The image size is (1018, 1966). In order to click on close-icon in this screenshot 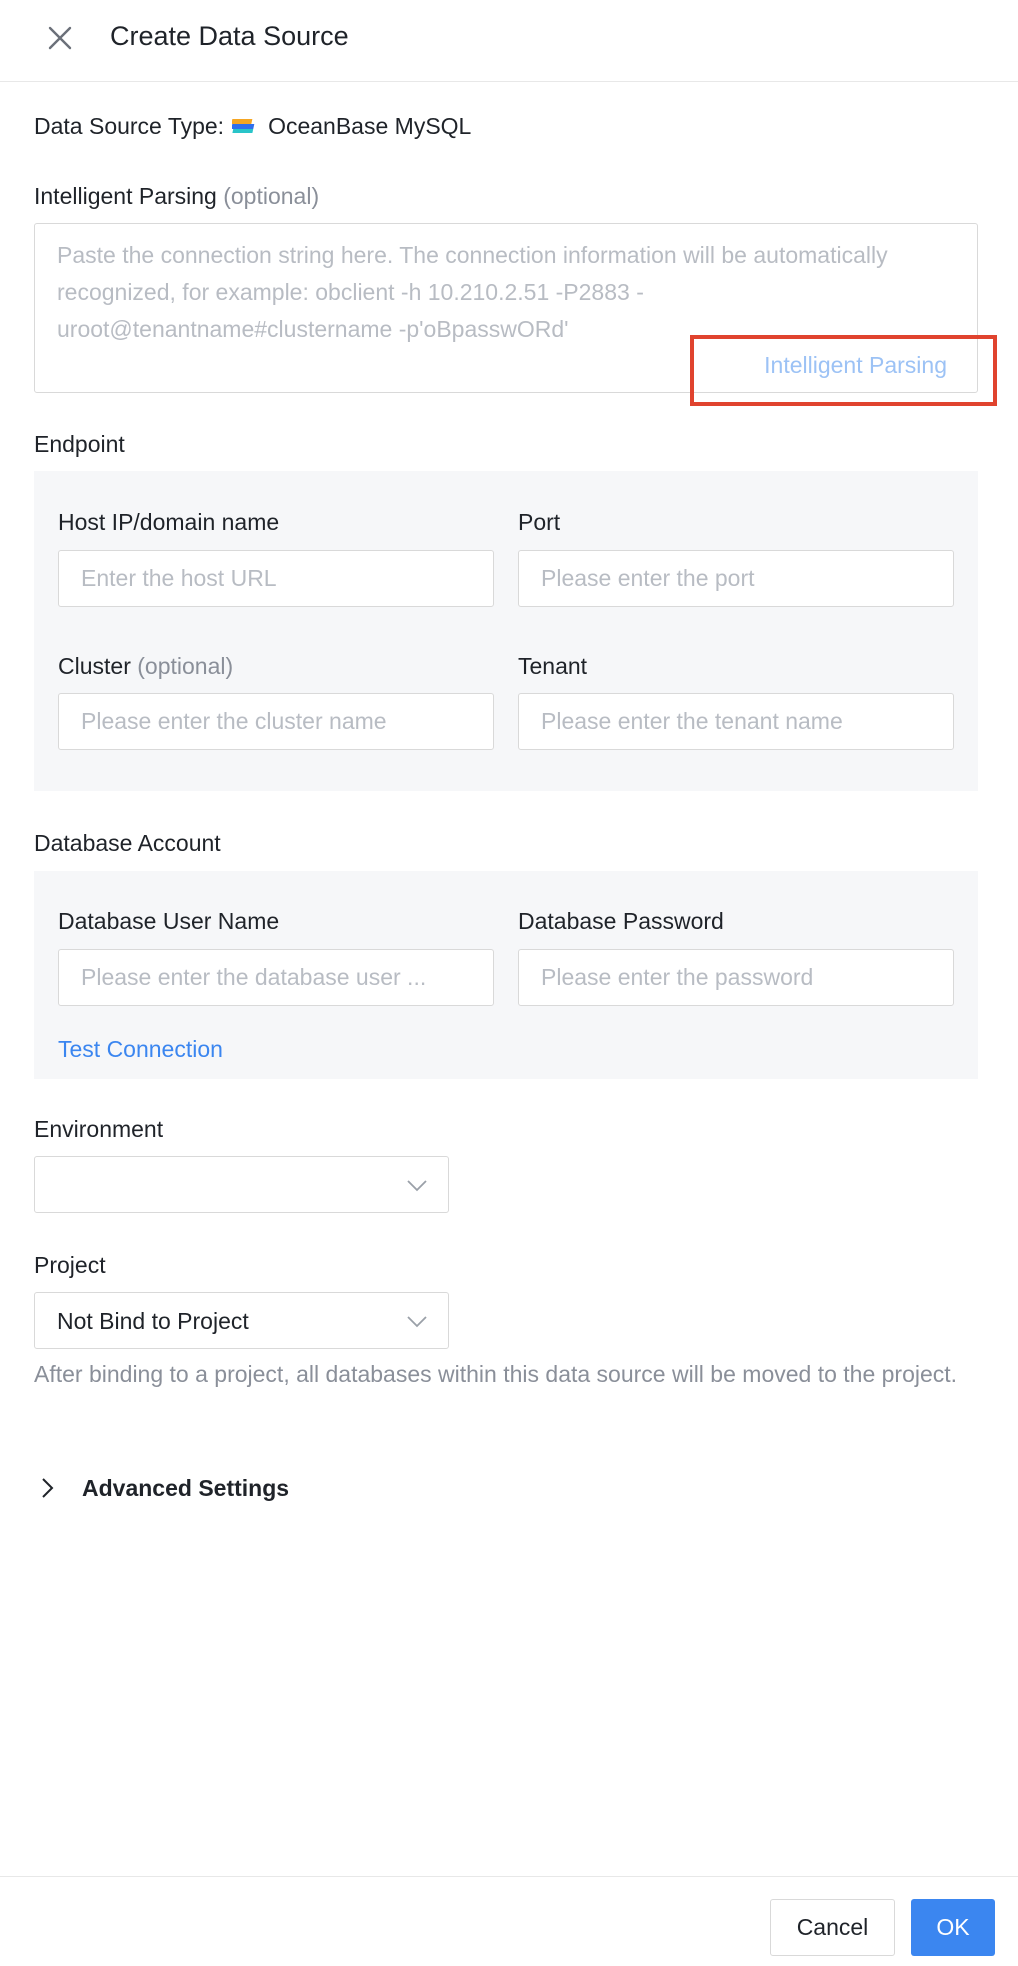, I will do `click(60, 38)`.